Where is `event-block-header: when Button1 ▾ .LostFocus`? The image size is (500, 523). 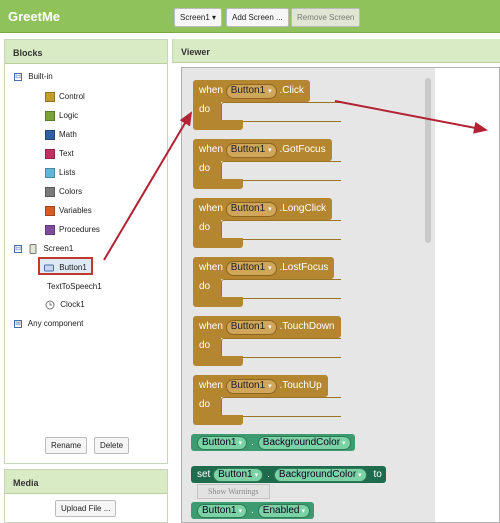
event-block-header: when Button1 ▾ .LostFocus is located at coordinates (264, 268).